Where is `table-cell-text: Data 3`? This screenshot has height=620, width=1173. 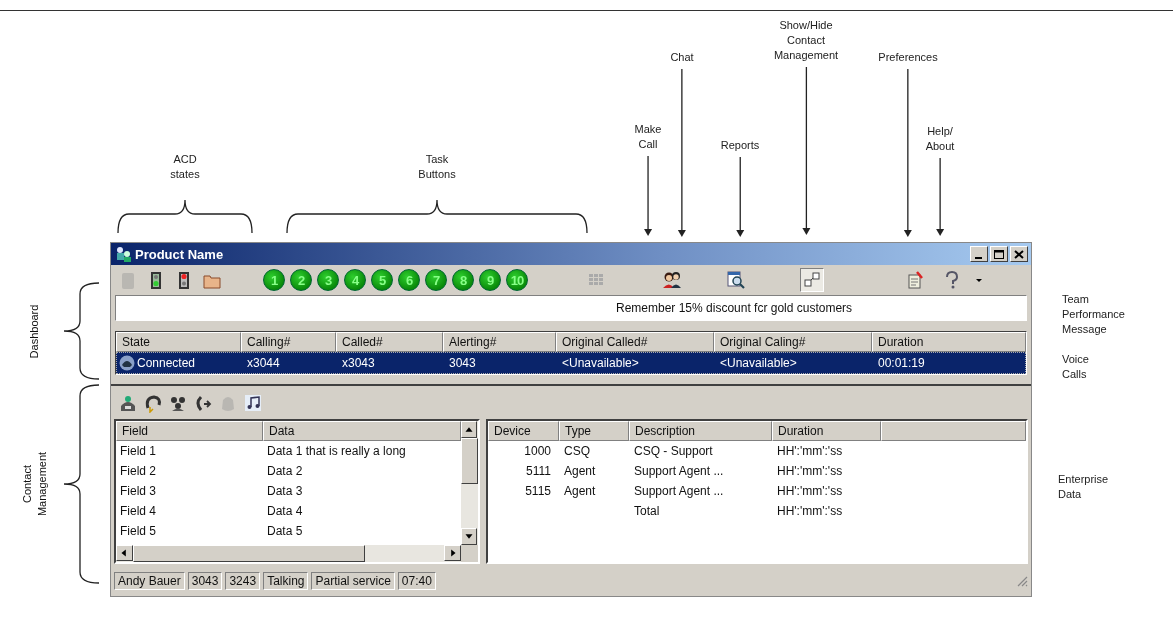
table-cell-text: Data 3 is located at coordinates (285, 491).